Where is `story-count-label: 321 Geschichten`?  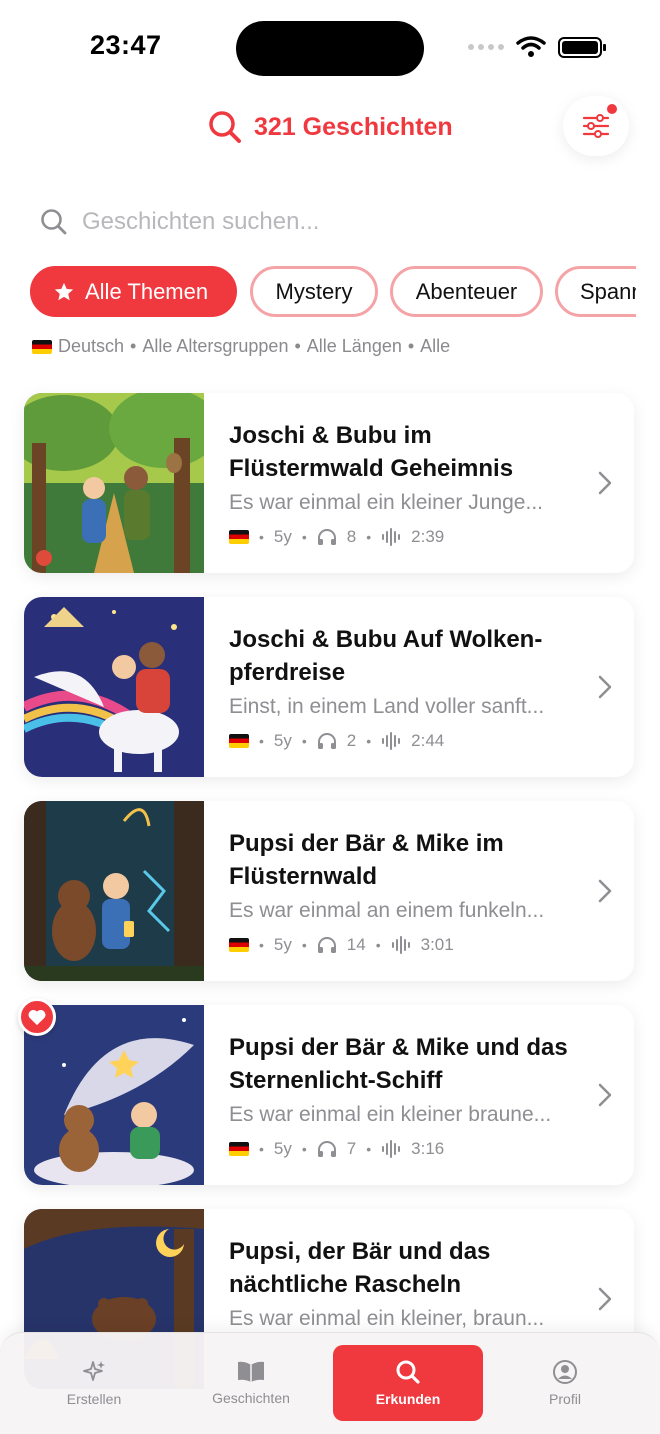
story-count-label: 321 Geschichten is located at coordinates (353, 126).